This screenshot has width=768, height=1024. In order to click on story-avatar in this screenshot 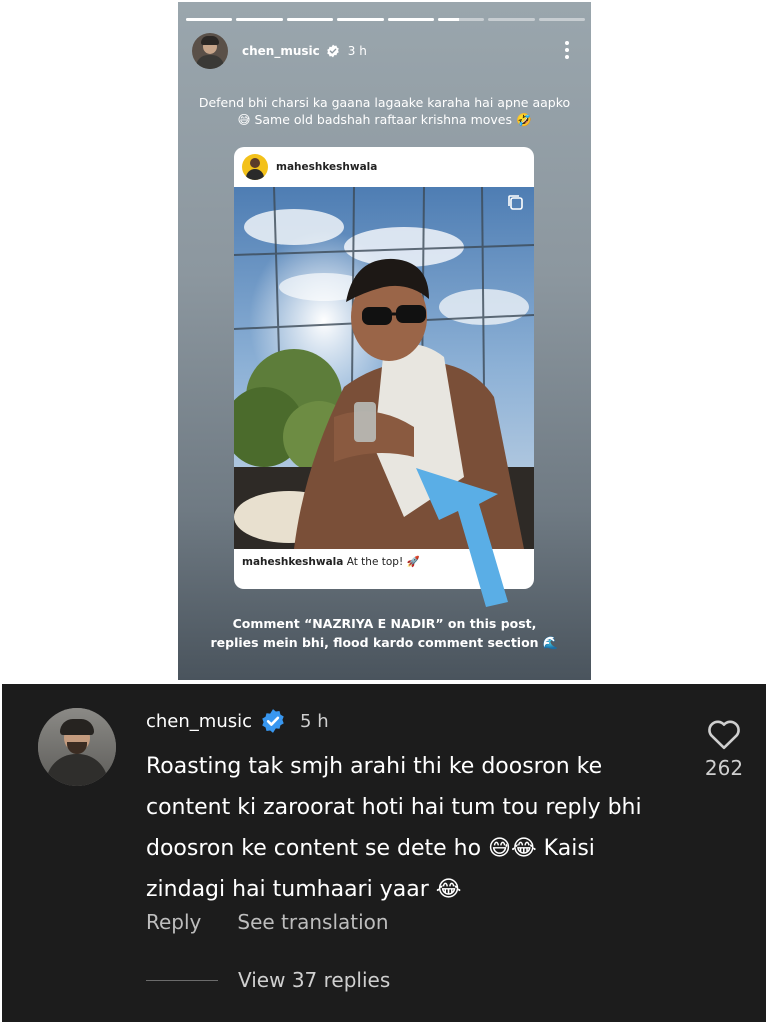, I will do `click(210, 51)`.